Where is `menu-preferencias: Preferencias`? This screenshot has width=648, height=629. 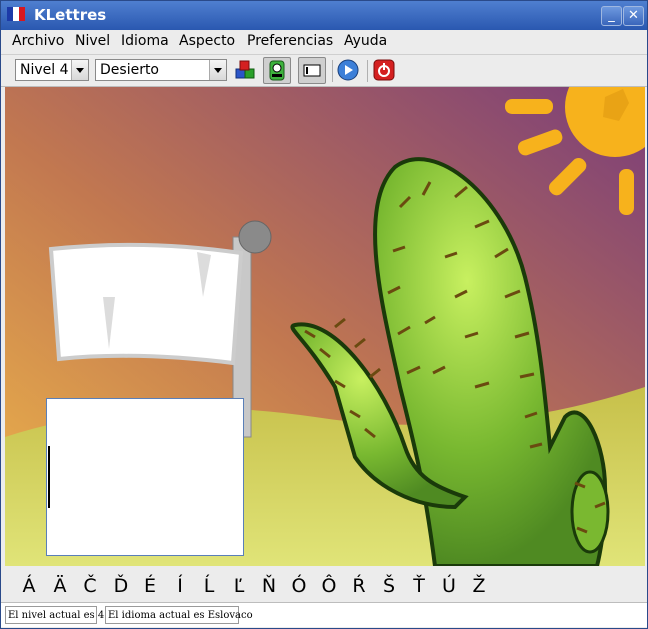 menu-preferencias: Preferencias is located at coordinates (290, 41).